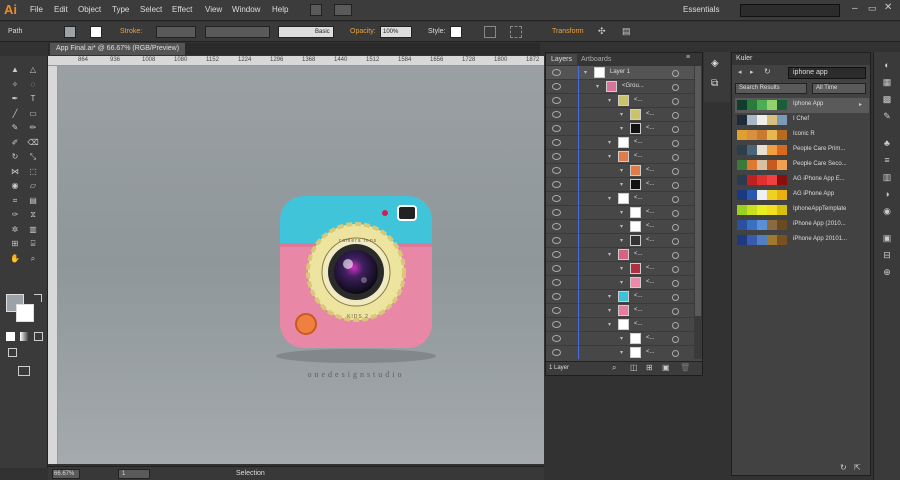  What do you see at coordinates (25, 313) in the screenshot?
I see `stroke-color-swatch` at bounding box center [25, 313].